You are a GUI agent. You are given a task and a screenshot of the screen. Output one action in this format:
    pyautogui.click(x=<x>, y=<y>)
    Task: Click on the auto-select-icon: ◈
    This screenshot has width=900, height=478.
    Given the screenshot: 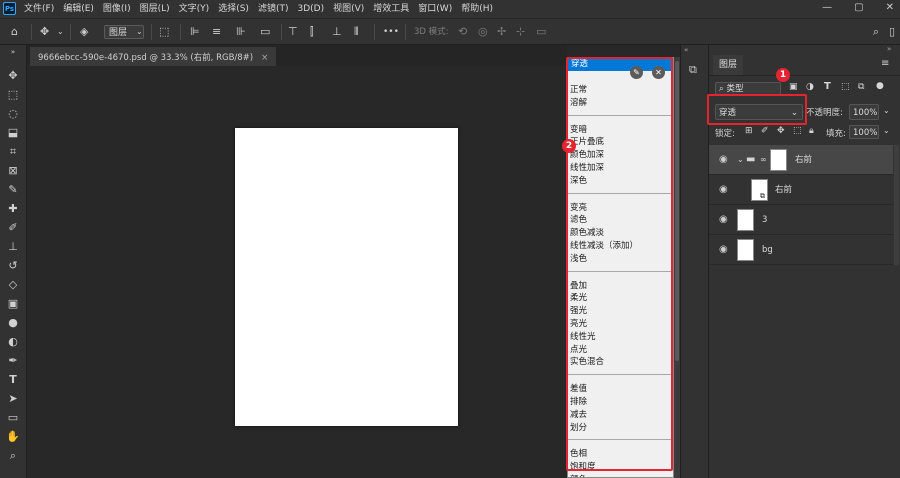 What is the action you would take?
    pyautogui.click(x=84, y=32)
    